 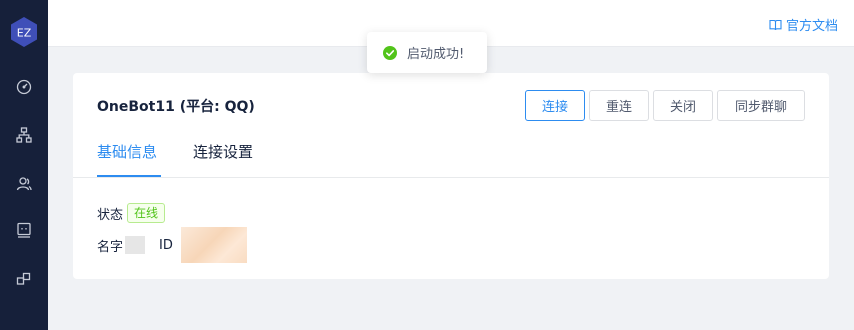 I want to click on connect-button: 连接, so click(x=555, y=105).